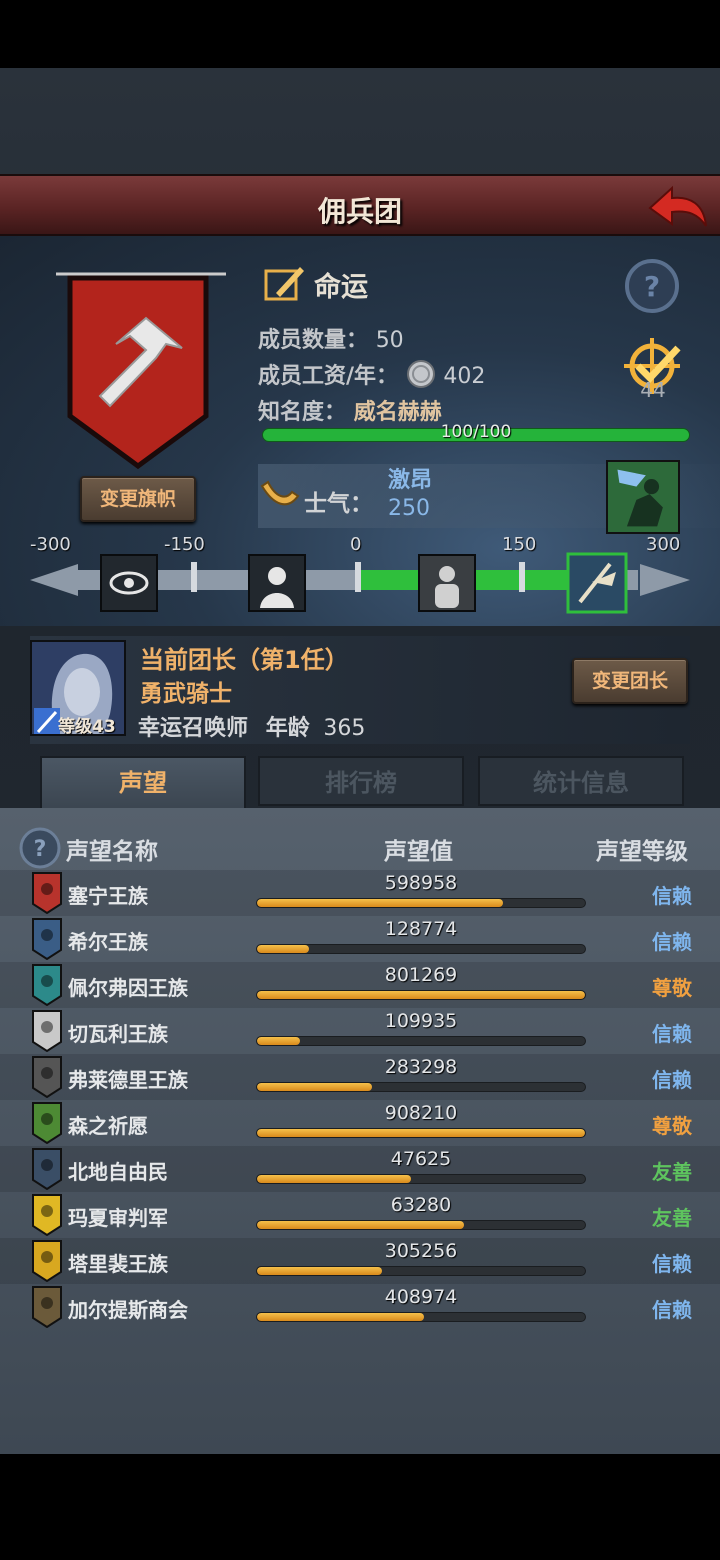 The height and width of the screenshot is (1560, 720). I want to click on target-count: 44, so click(653, 390).